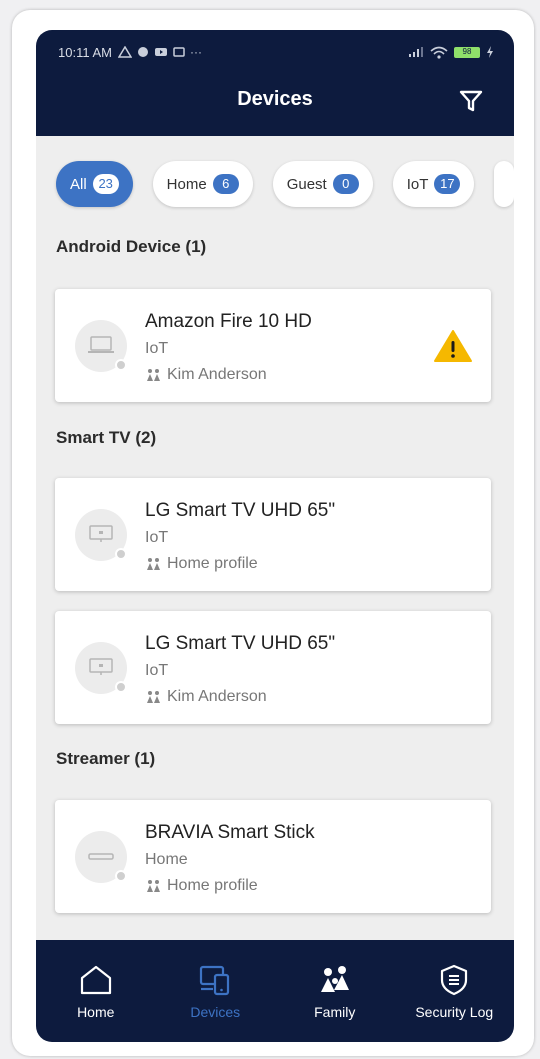 This screenshot has height=1059, width=540. What do you see at coordinates (225, 184) in the screenshot?
I see `chip-count: 6` at bounding box center [225, 184].